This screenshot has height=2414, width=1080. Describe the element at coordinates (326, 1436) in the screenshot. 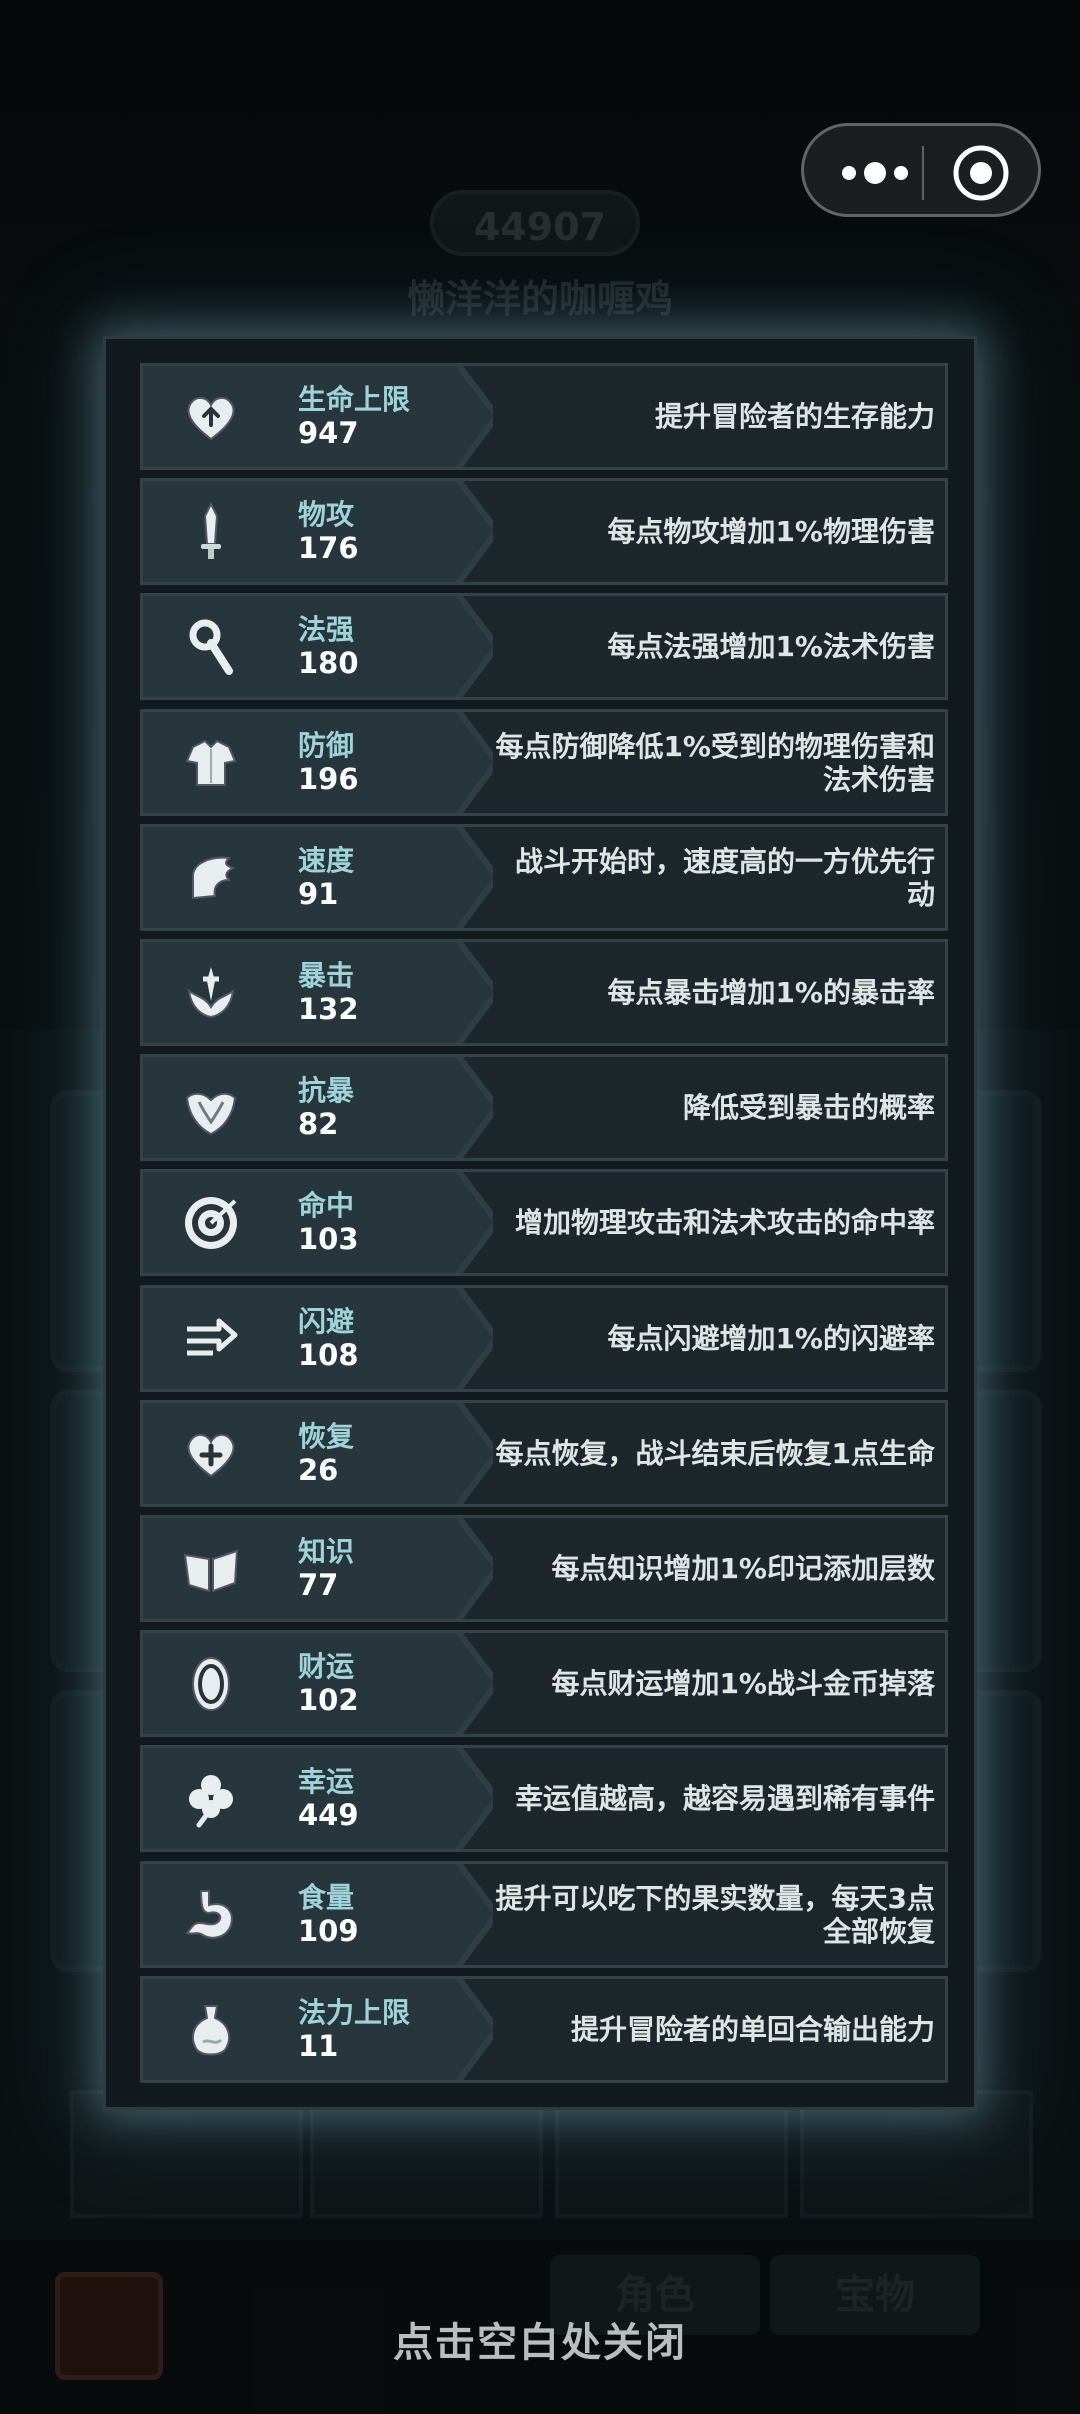

I see `stat-name: 恢复` at that location.